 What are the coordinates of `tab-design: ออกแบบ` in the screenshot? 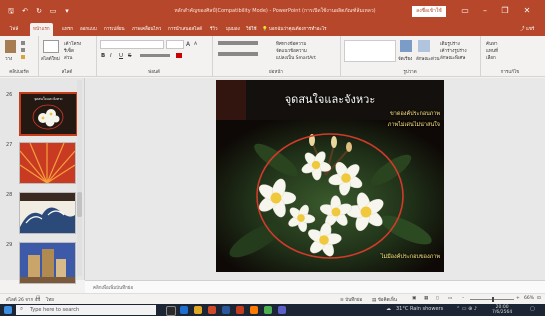 It's located at (88, 29).